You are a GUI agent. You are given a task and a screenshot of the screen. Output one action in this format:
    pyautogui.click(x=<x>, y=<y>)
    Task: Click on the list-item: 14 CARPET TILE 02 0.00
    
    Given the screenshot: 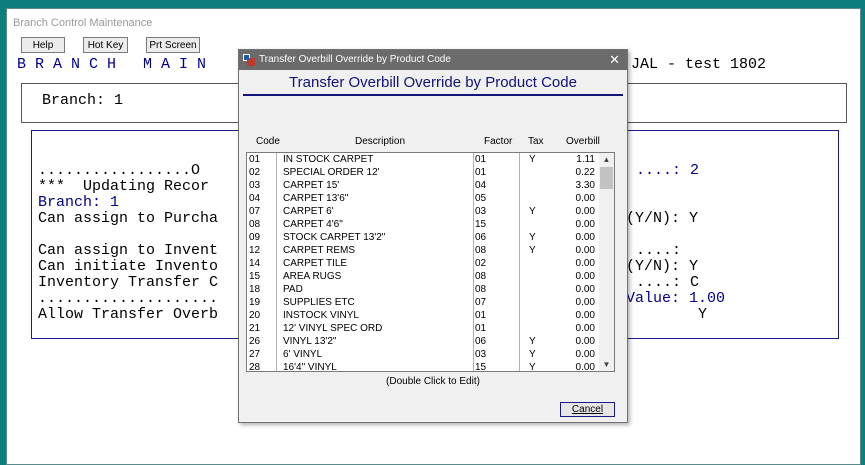 What is the action you would take?
    pyautogui.click(x=422, y=263)
    